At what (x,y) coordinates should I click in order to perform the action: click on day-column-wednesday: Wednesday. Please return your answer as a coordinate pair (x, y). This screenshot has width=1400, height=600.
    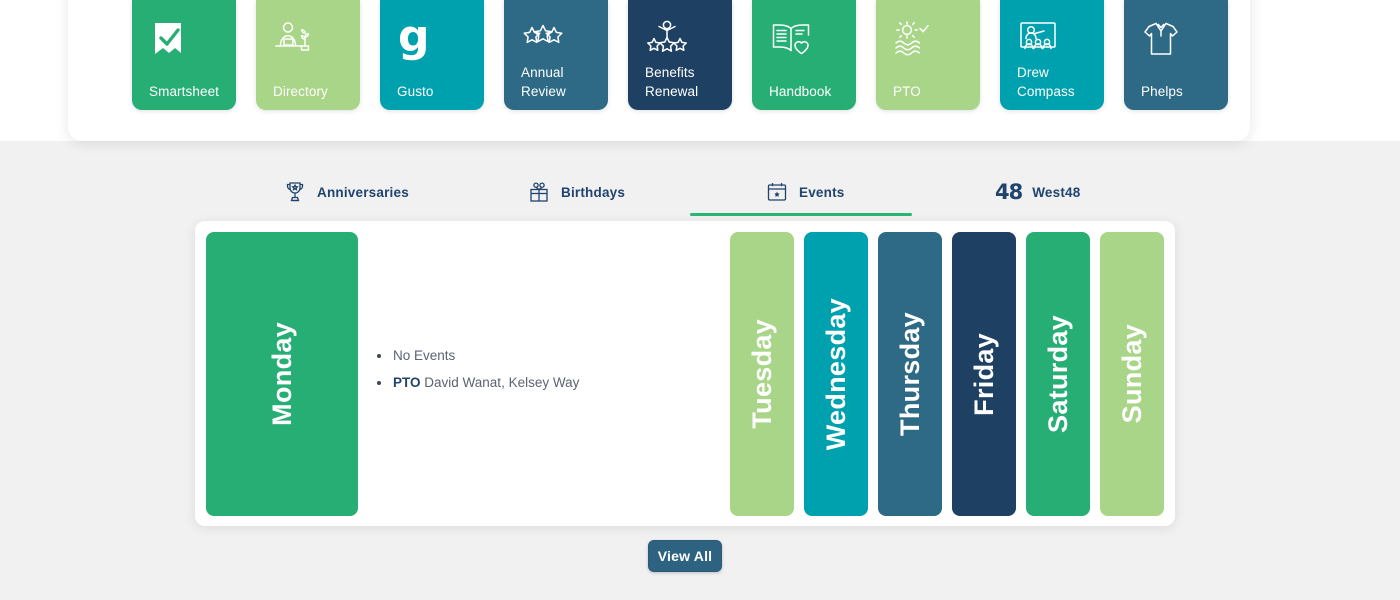
    Looking at the image, I should click on (836, 374).